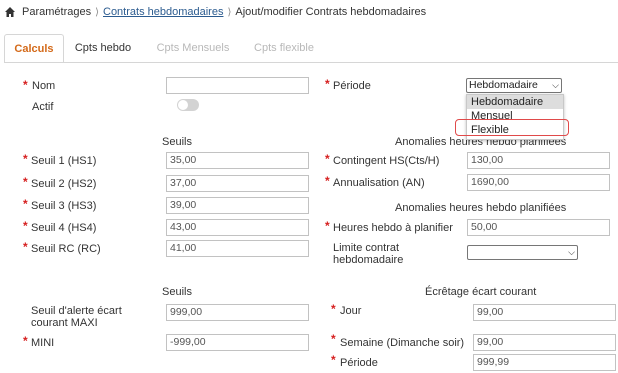 This screenshot has height=373, width=618. What do you see at coordinates (57, 12) in the screenshot?
I see `breadcrumb-root: Paramétrages` at bounding box center [57, 12].